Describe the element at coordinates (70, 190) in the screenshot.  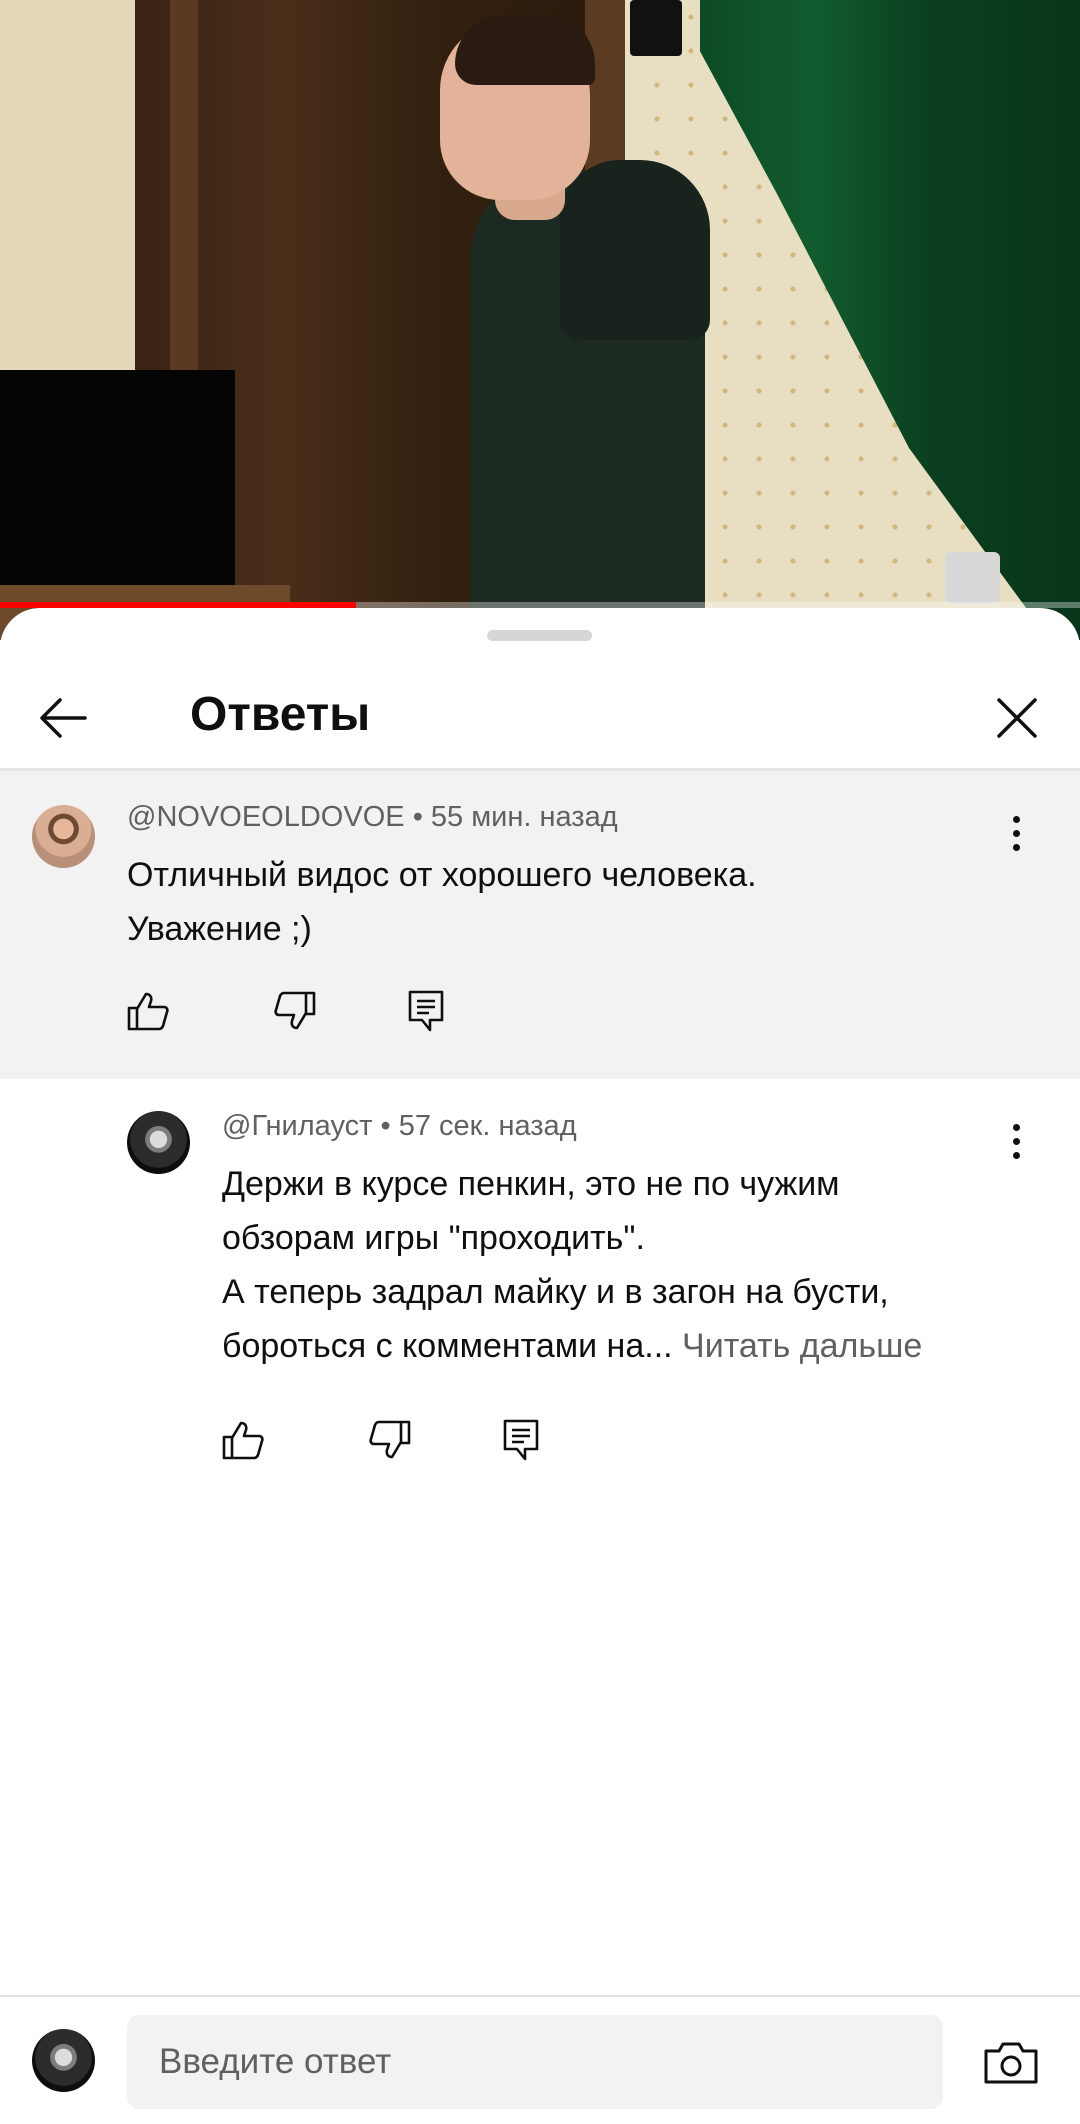
I see `video-frame-wall` at that location.